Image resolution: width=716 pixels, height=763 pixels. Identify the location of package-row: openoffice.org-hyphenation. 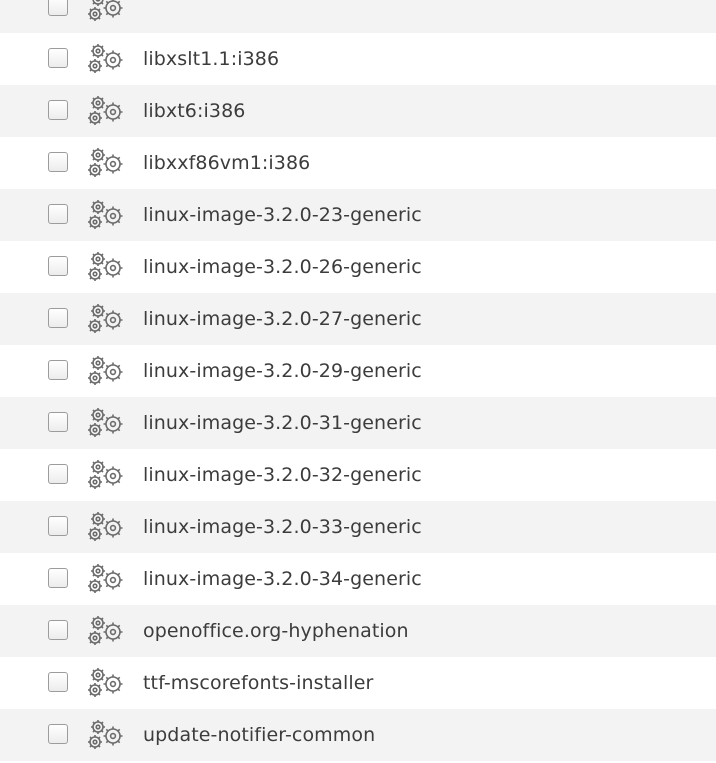
(358, 631).